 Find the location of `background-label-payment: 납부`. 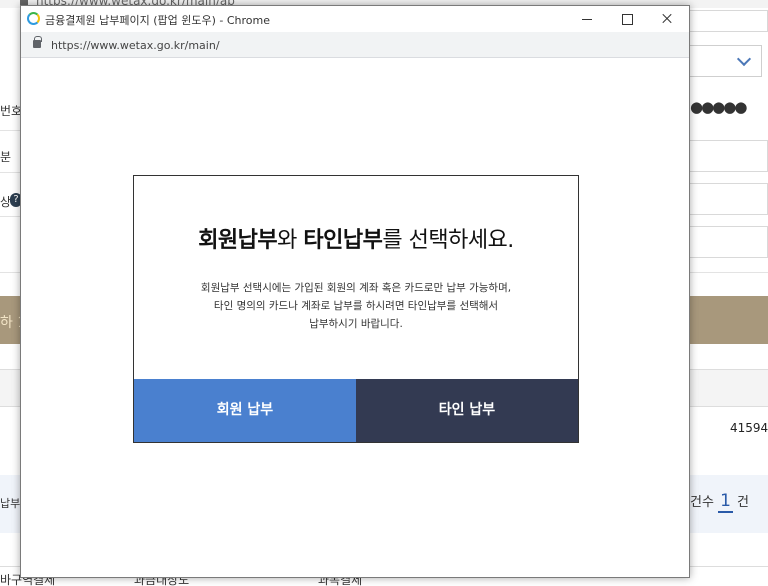

background-label-payment: 납부 is located at coordinates (10, 503).